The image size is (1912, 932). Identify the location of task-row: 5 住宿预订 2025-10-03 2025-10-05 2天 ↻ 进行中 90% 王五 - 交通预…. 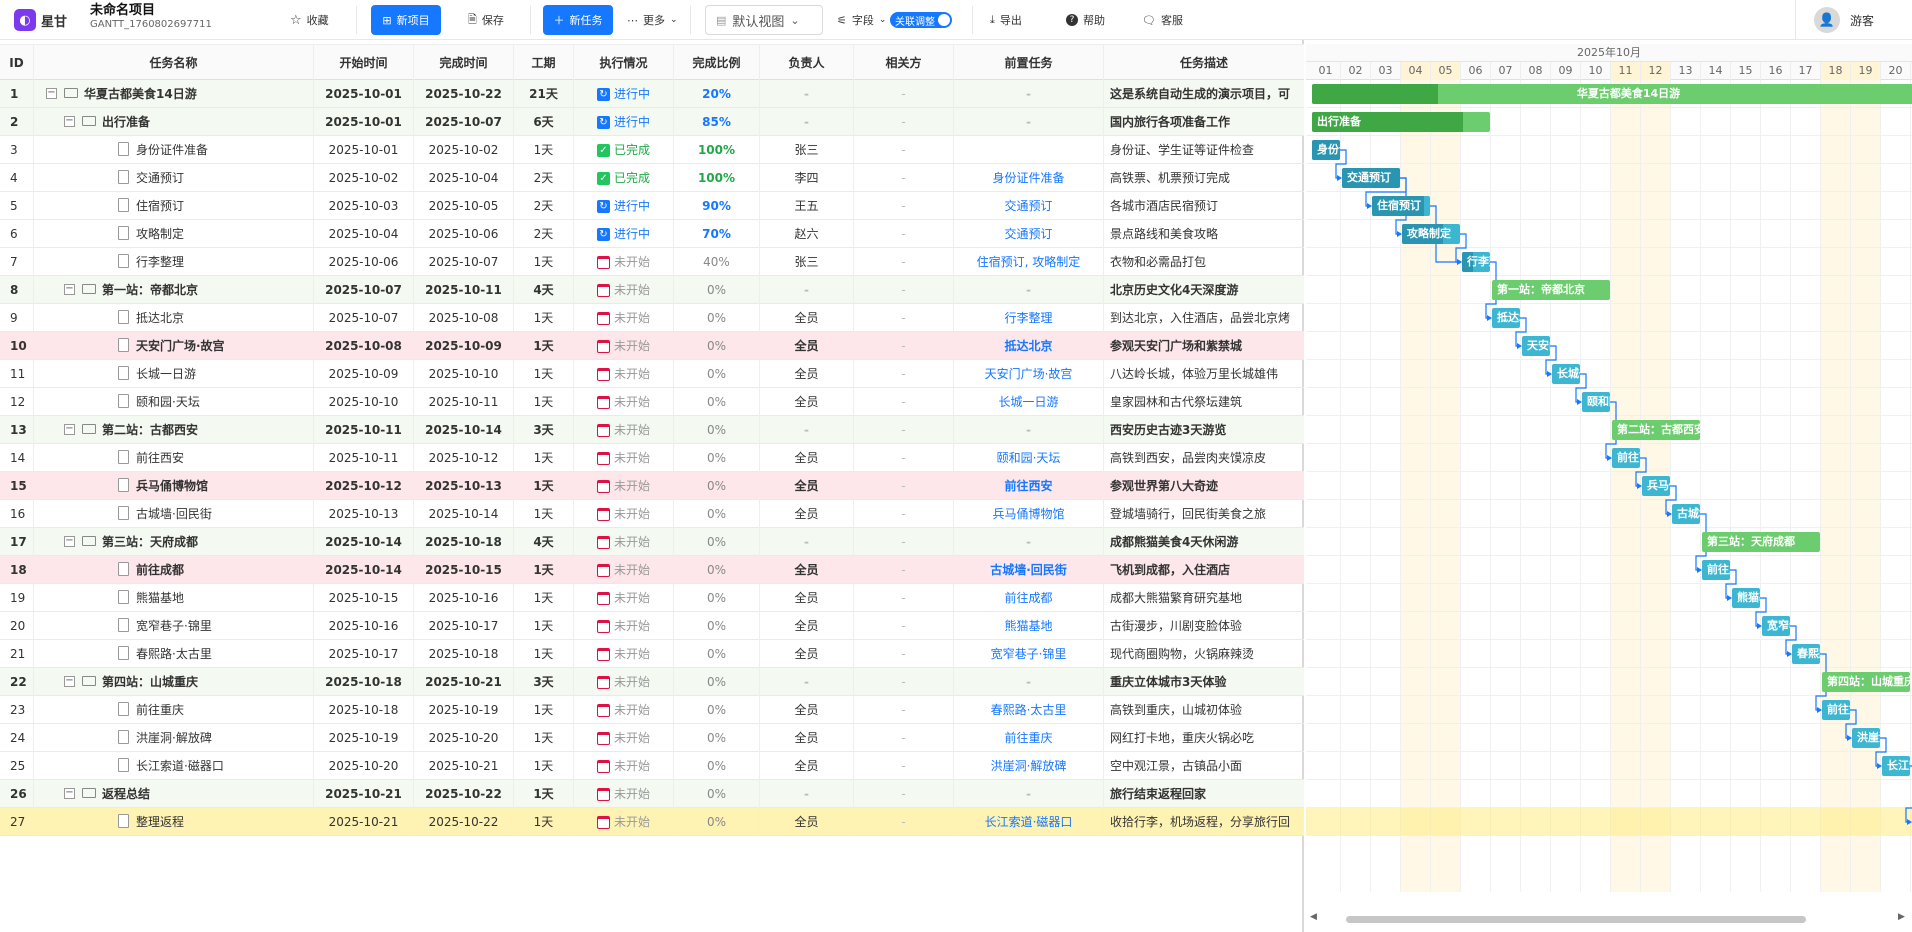
(652, 206).